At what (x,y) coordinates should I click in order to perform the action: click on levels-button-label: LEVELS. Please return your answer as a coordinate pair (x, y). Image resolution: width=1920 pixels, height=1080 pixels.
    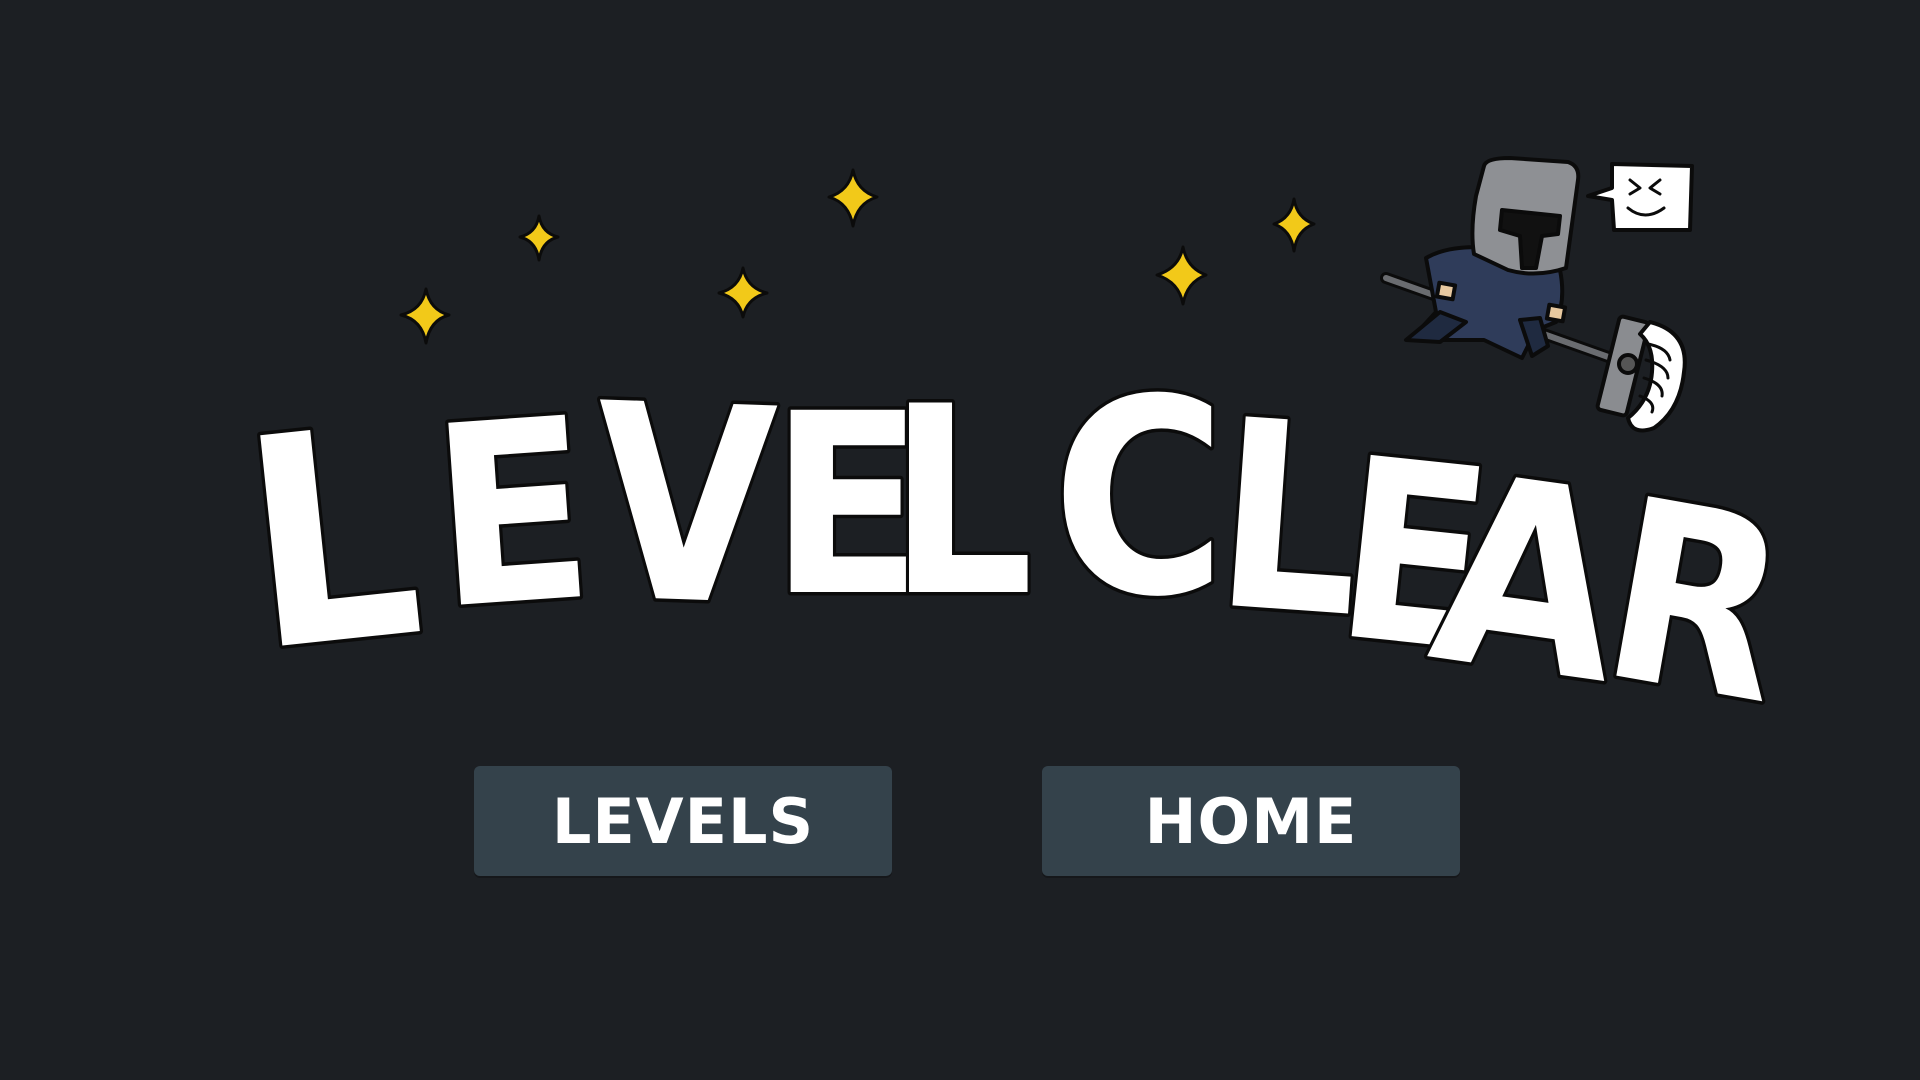
    Looking at the image, I should click on (683, 821).